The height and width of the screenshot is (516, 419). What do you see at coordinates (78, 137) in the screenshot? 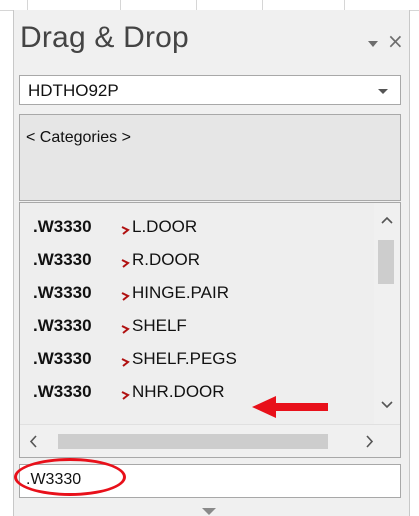
I see `categories-label: < Categories >` at bounding box center [78, 137].